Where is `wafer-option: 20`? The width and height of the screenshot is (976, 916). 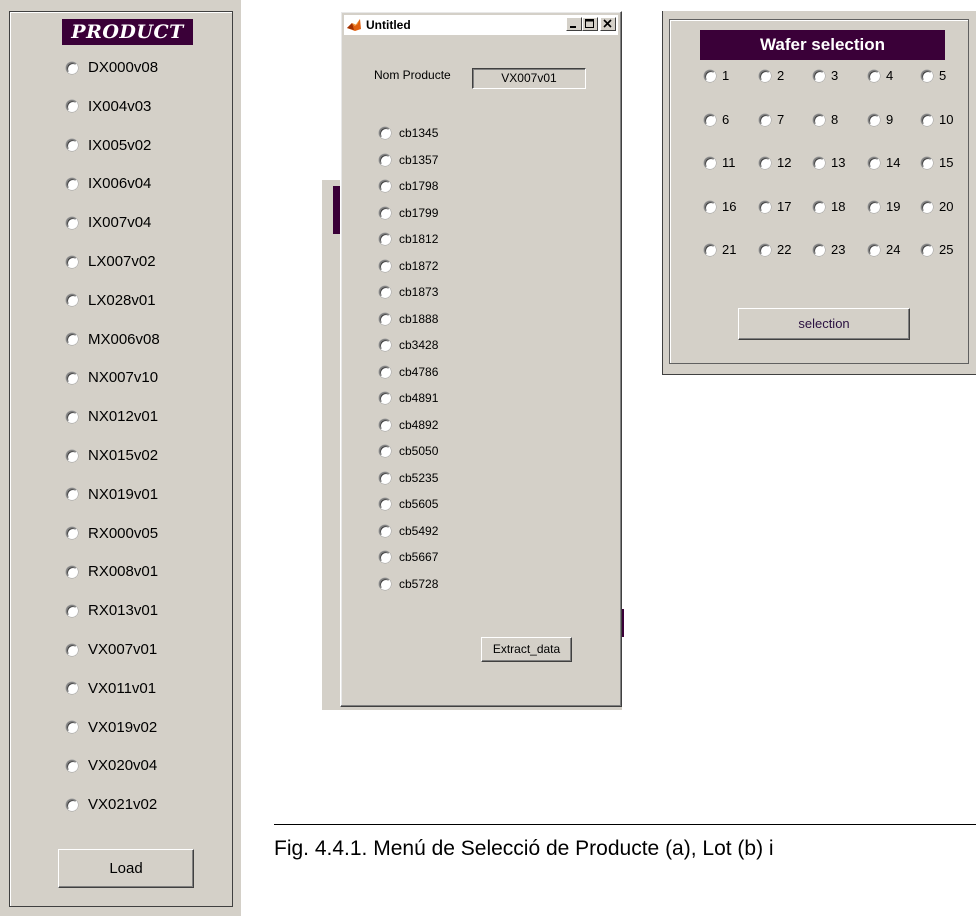 wafer-option: 20 is located at coordinates (937, 206).